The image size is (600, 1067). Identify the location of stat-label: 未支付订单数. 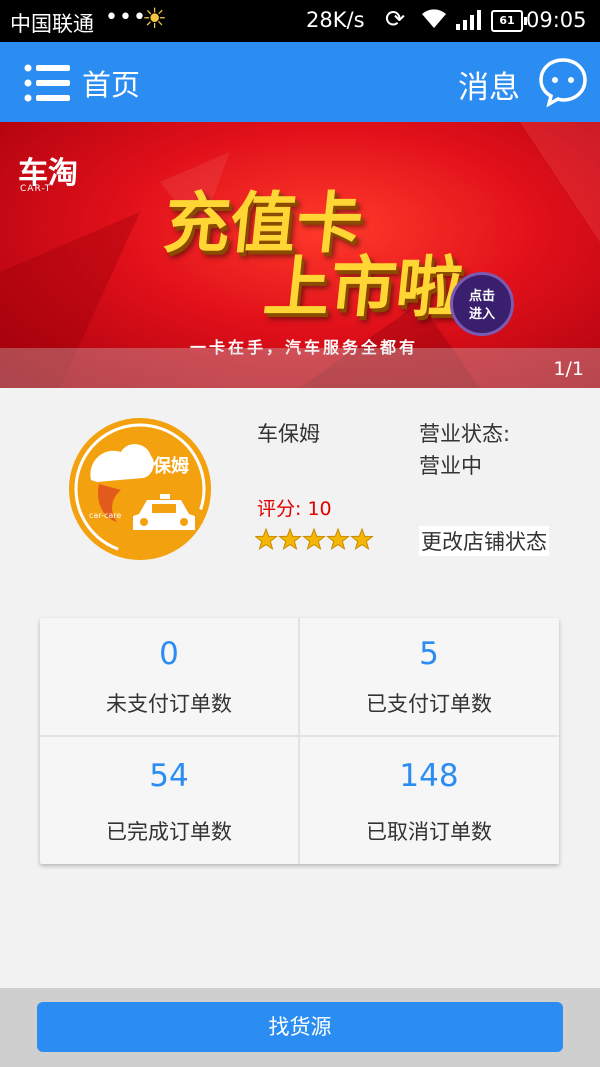
(169, 704).